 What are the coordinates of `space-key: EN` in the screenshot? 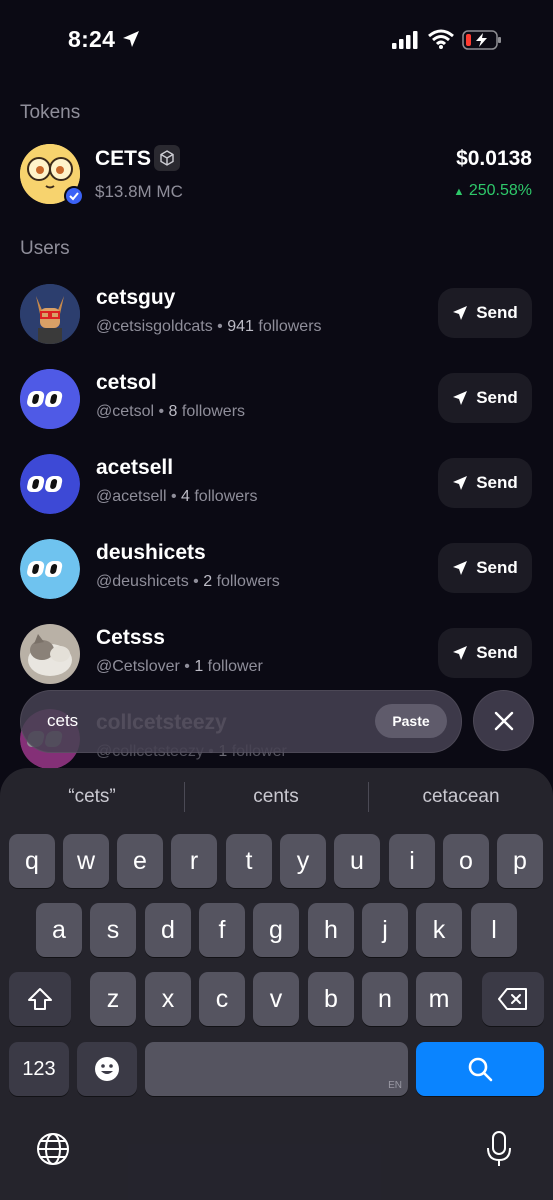 It's located at (276, 1069).